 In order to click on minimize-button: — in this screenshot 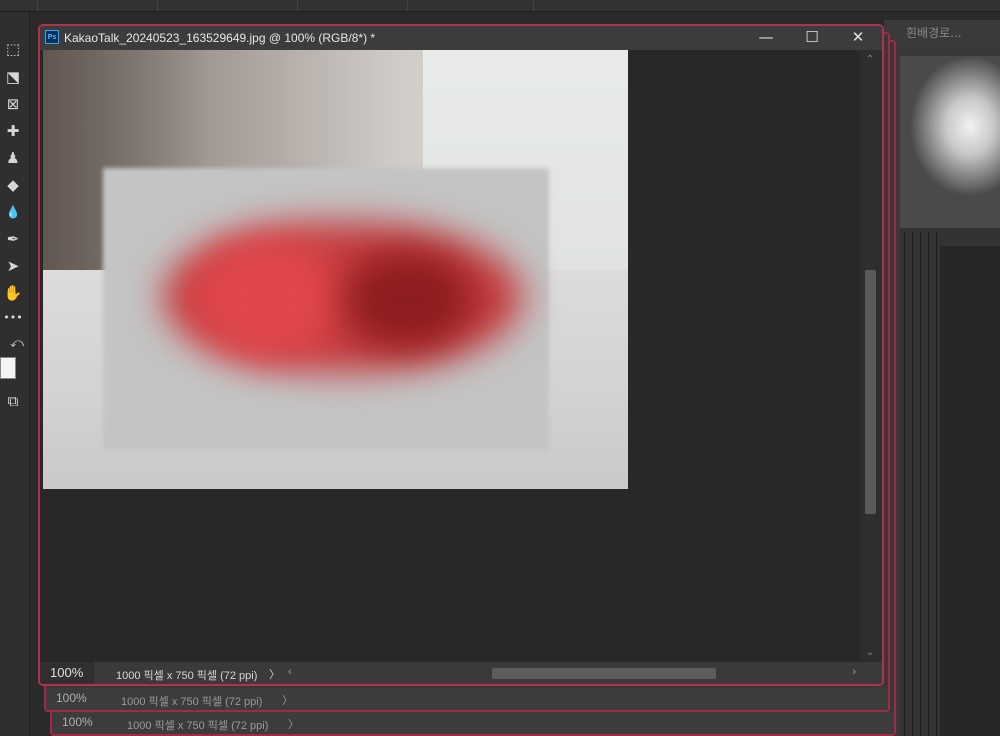, I will do `click(766, 38)`.